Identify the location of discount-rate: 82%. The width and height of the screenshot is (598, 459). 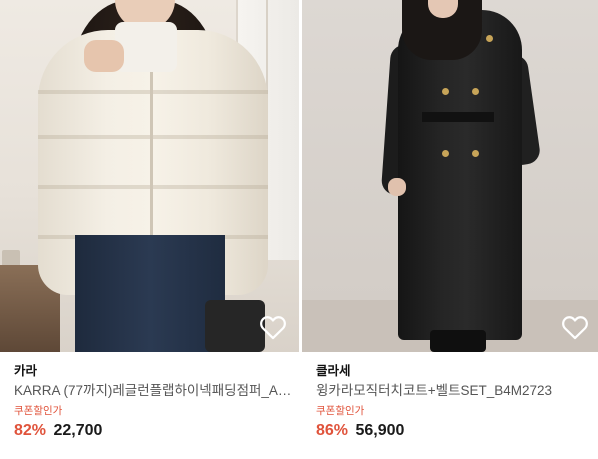
(30, 430).